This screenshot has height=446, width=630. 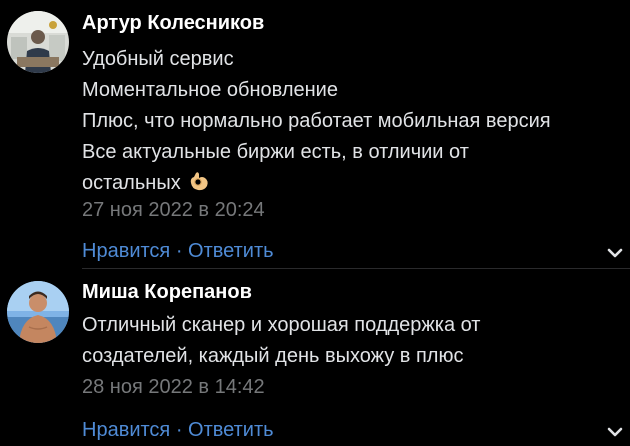 What do you see at coordinates (199, 181) in the screenshot?
I see `ok-hand-icon` at bounding box center [199, 181].